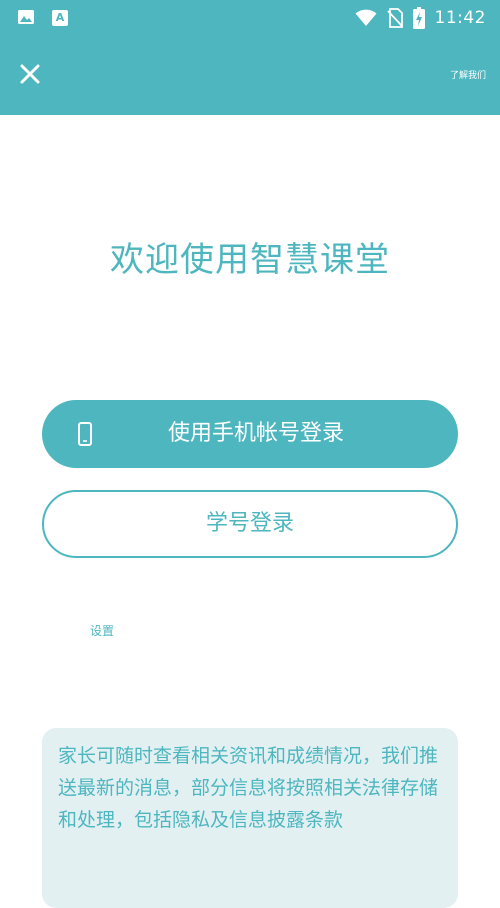 The image size is (500, 908). What do you see at coordinates (394, 18) in the screenshot?
I see `no-sim-icon` at bounding box center [394, 18].